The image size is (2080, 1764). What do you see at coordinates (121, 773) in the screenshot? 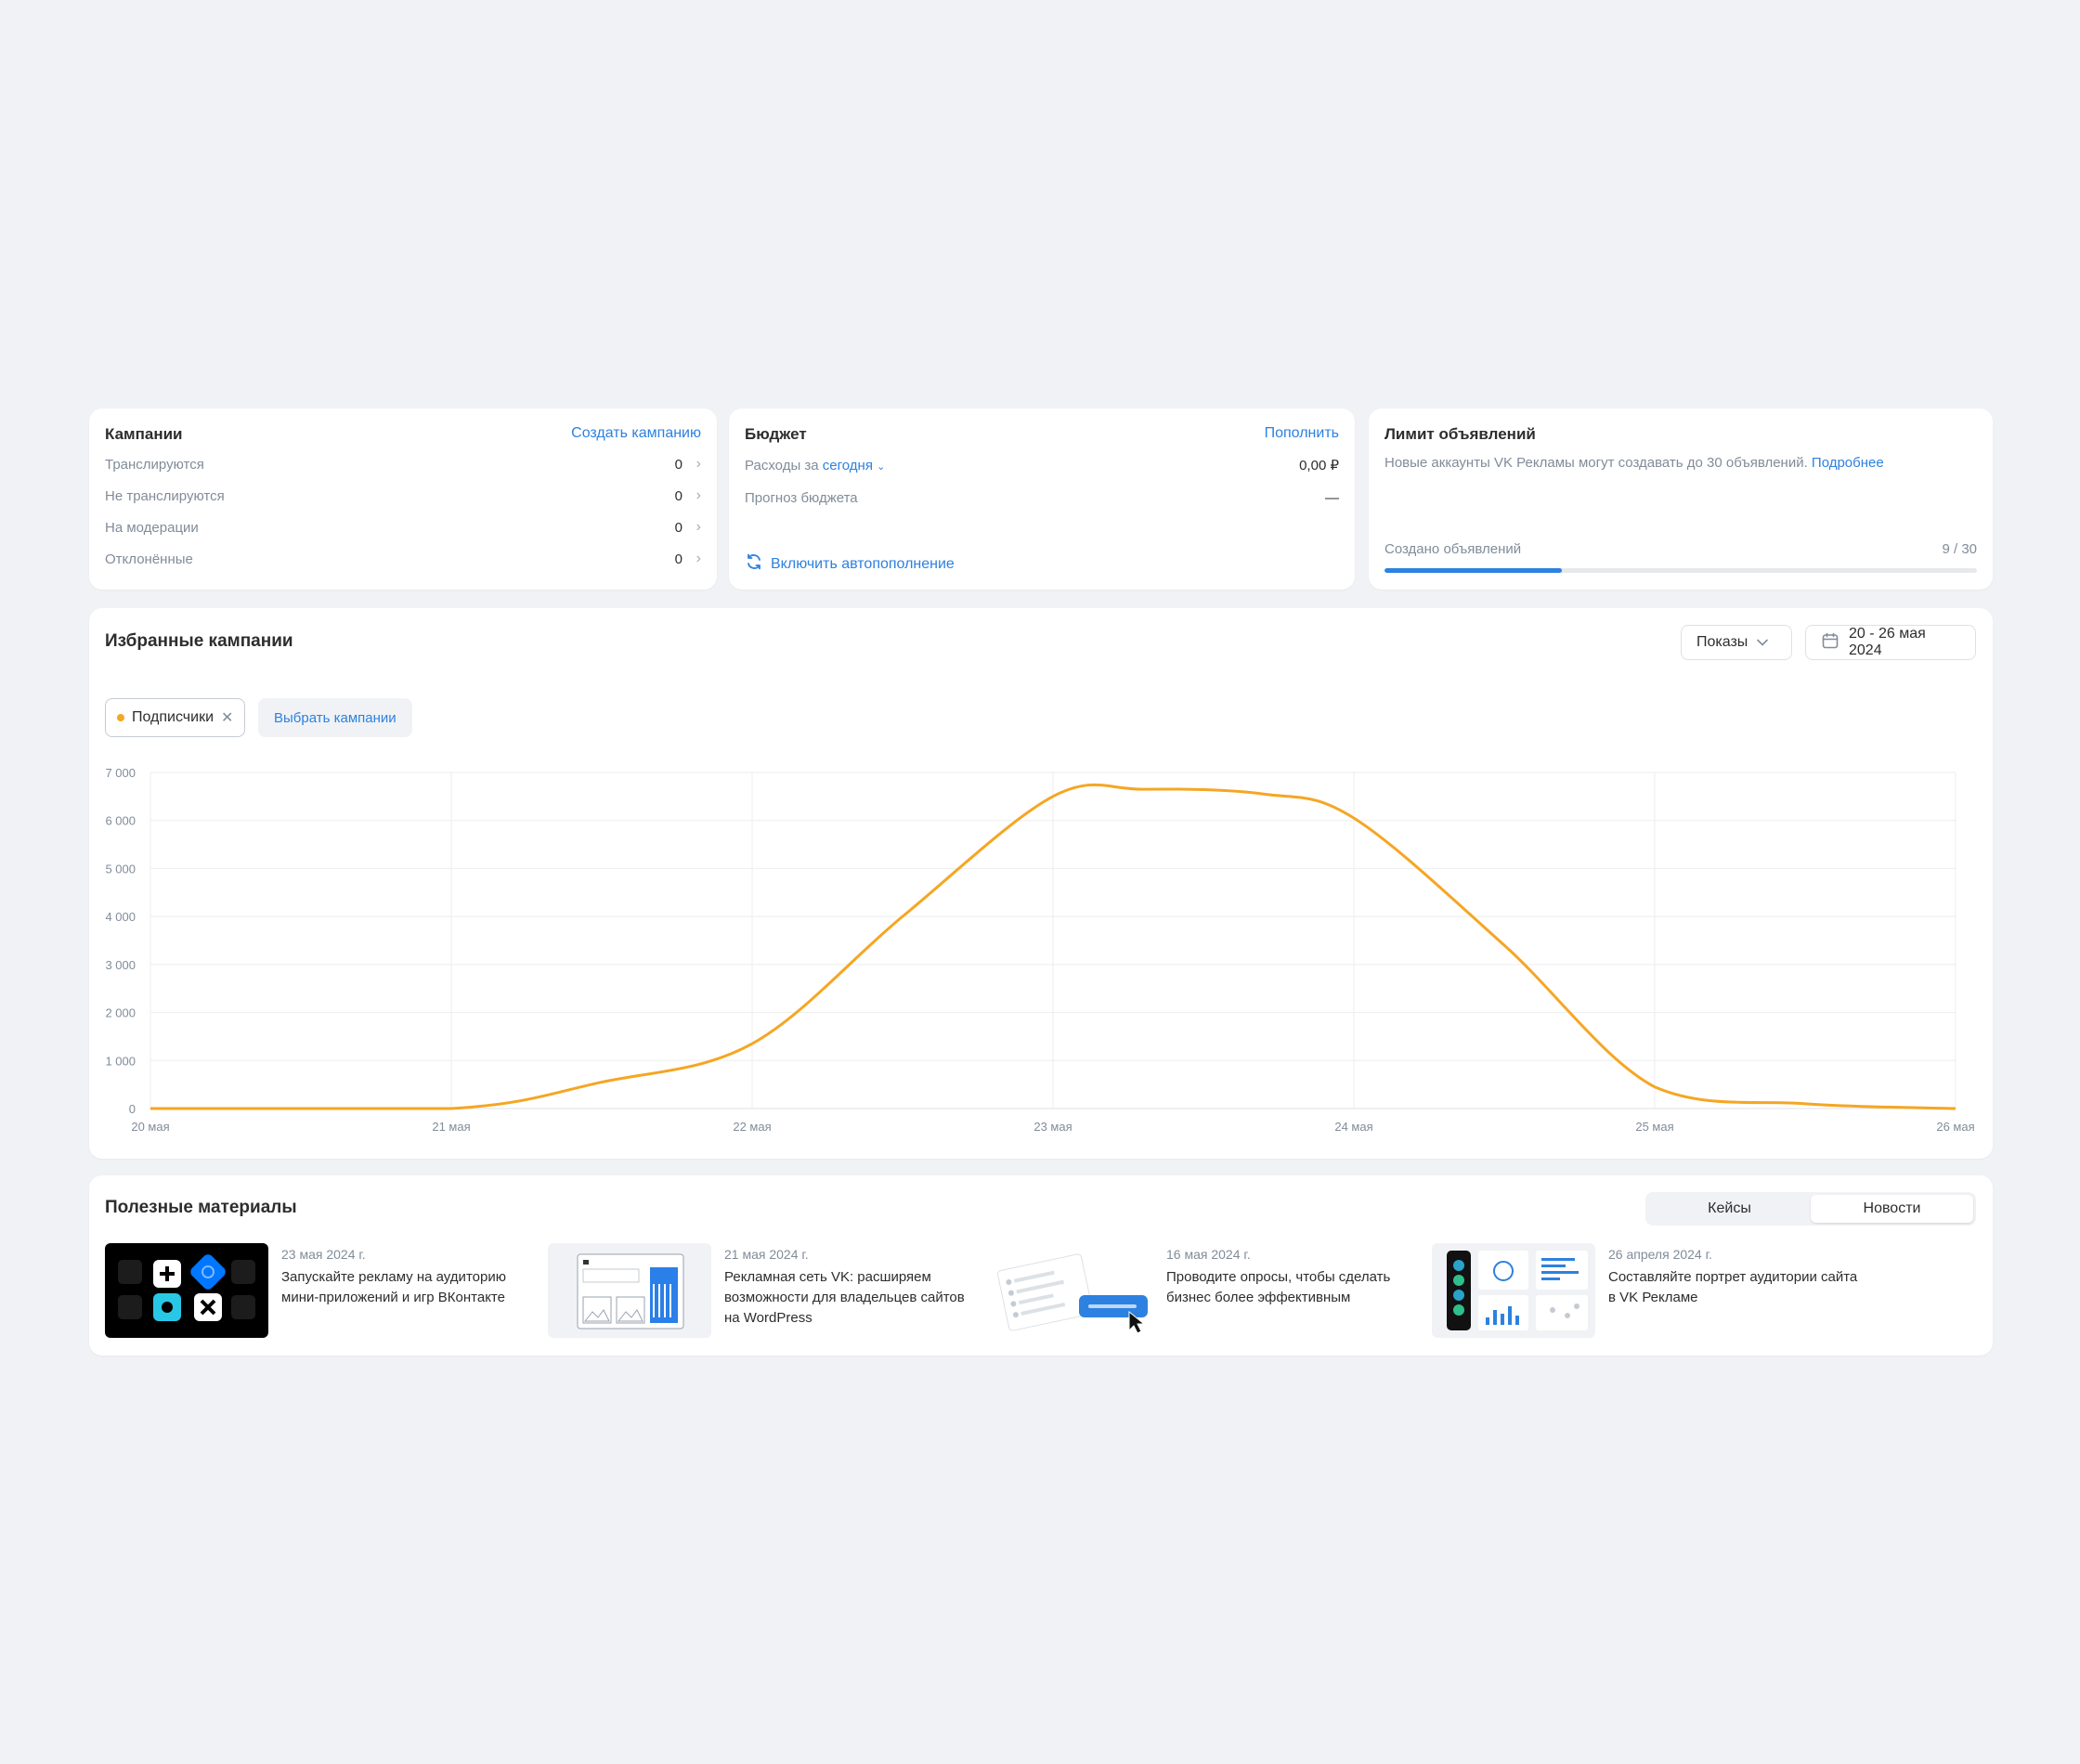
I see `y-tick-label: 7 000` at bounding box center [121, 773].